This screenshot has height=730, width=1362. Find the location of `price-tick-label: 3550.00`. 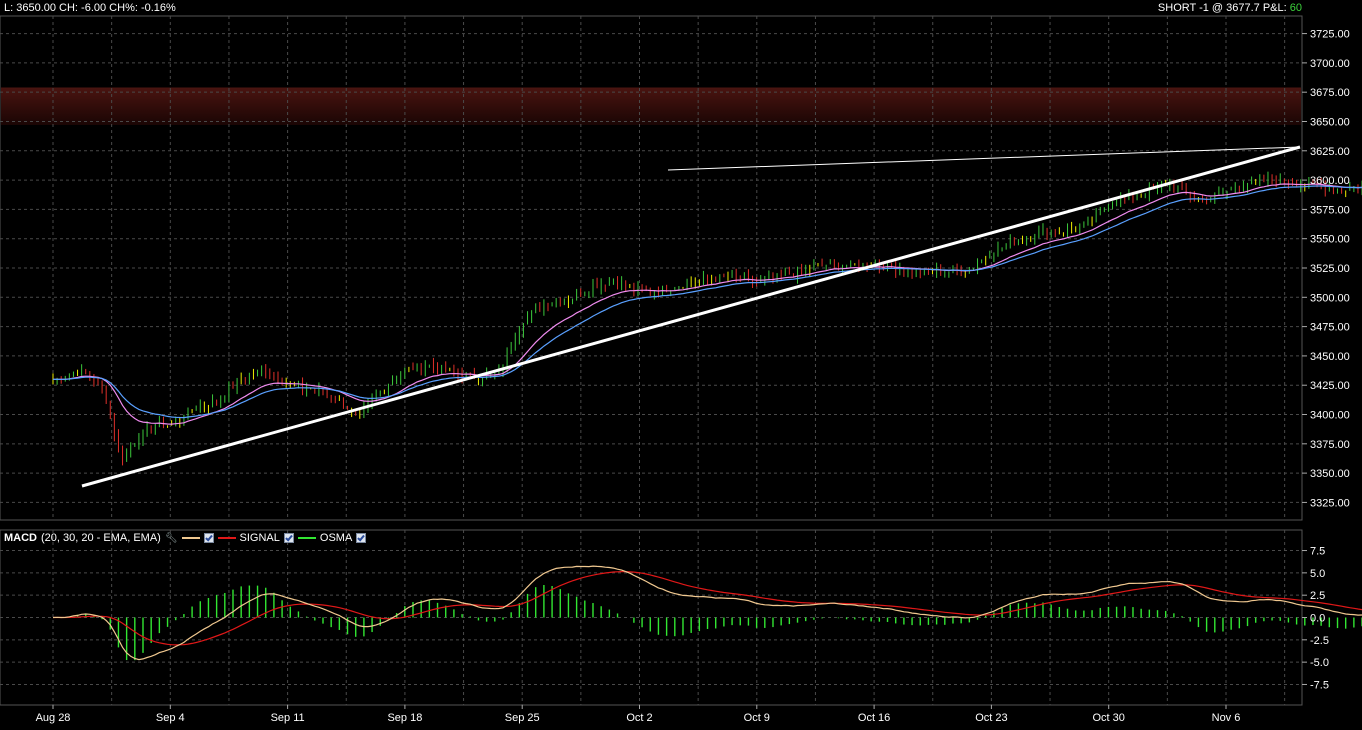

price-tick-label: 3550.00 is located at coordinates (1330, 240).